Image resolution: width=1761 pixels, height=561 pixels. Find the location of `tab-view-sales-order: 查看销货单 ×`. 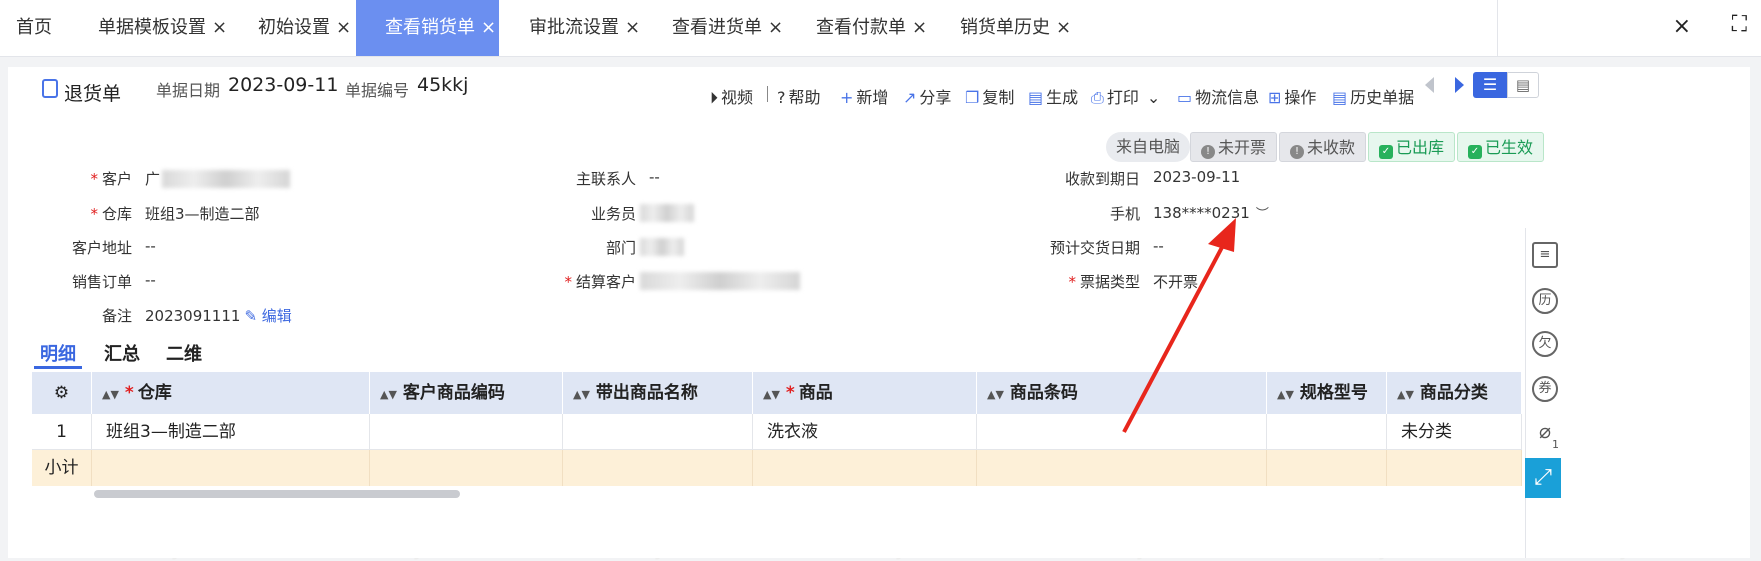

tab-view-sales-order: 查看销货单 × is located at coordinates (427, 28).